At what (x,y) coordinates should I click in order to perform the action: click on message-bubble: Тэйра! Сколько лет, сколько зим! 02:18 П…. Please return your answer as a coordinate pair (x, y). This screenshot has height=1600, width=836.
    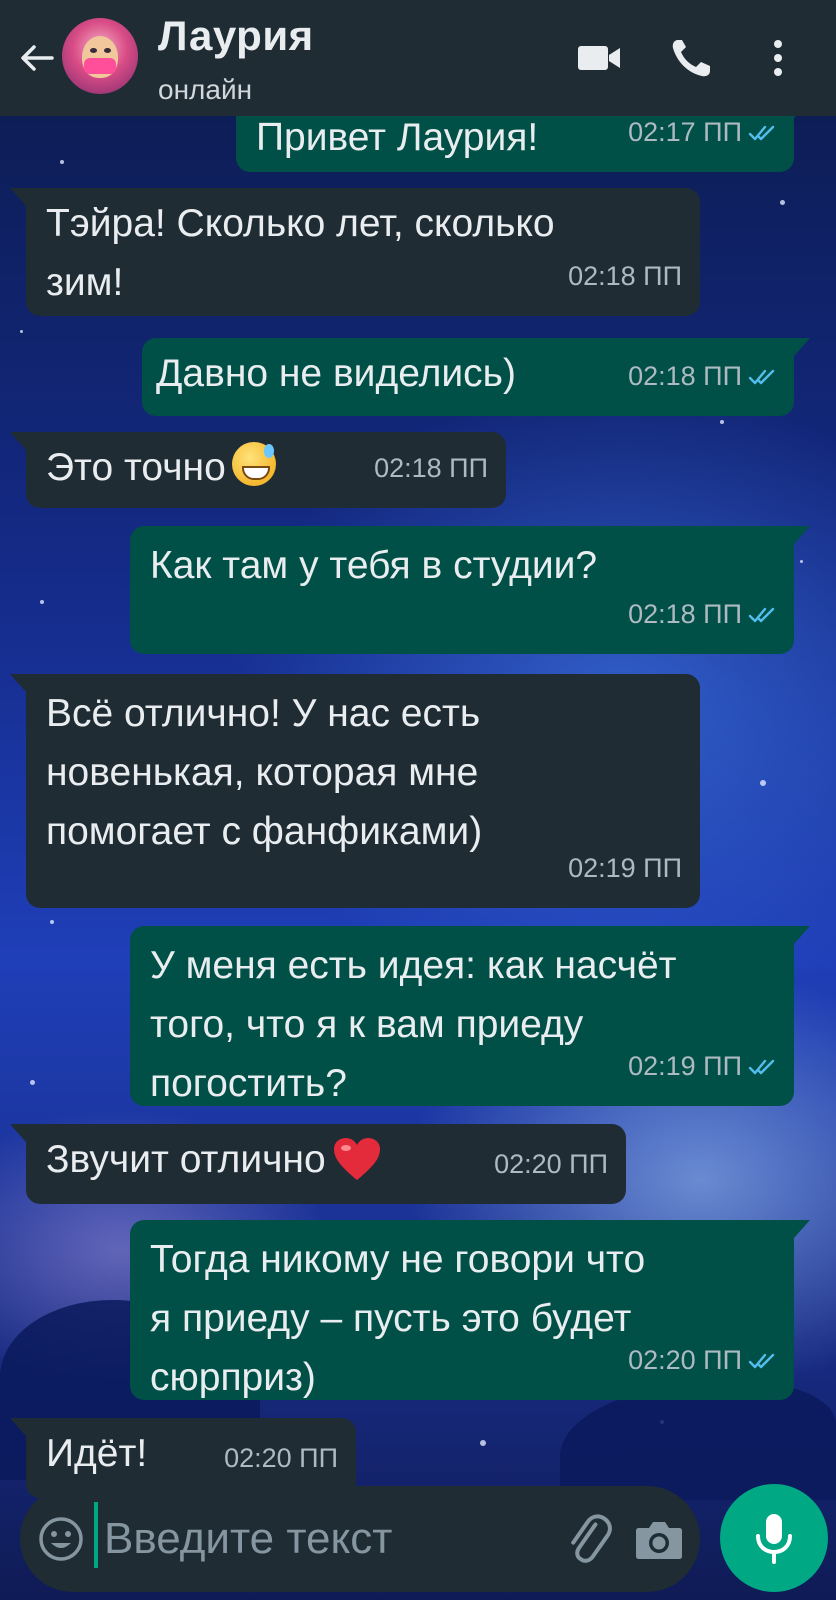
    Looking at the image, I should click on (355, 252).